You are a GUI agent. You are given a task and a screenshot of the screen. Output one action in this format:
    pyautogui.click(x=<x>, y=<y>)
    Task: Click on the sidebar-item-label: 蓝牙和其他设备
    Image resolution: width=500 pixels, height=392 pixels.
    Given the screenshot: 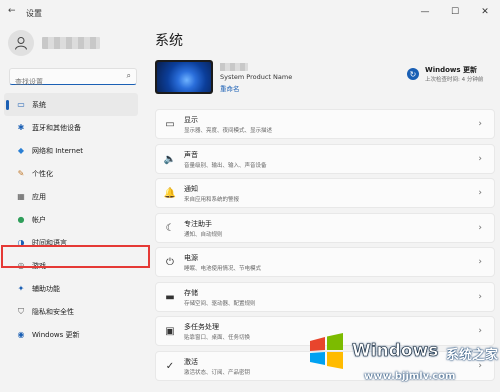 What is the action you would take?
    pyautogui.click(x=56, y=127)
    